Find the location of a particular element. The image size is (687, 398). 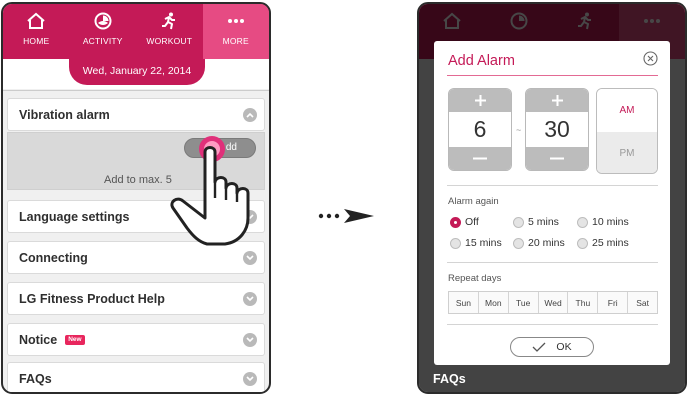

vibration-alarm-label: Vibration alarm is located at coordinates (64, 114).